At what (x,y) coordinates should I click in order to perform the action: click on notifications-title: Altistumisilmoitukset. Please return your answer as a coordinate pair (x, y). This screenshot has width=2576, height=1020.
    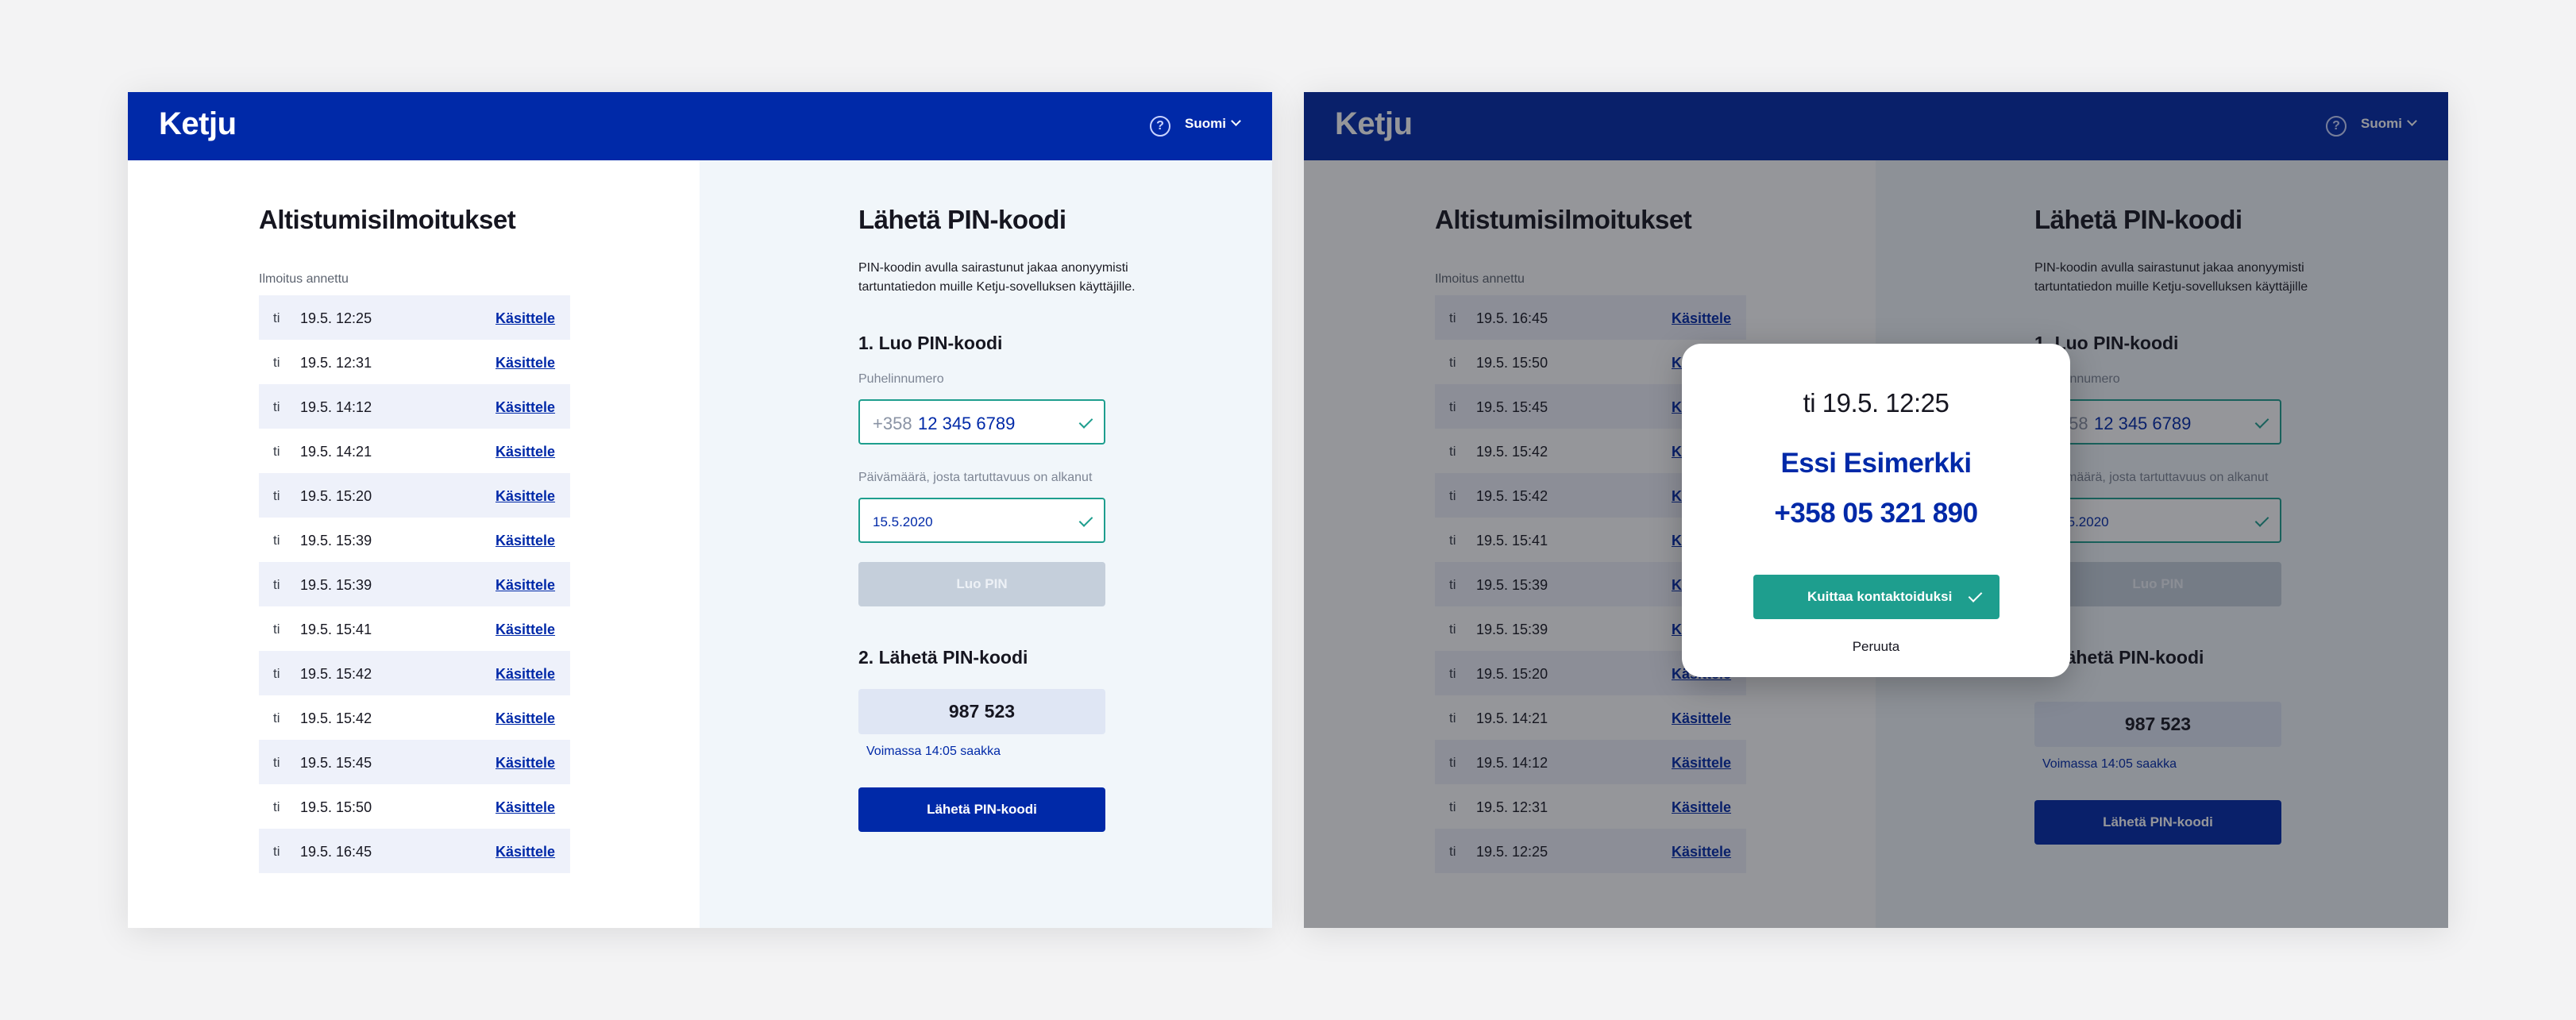
    Looking at the image, I should click on (387, 219).